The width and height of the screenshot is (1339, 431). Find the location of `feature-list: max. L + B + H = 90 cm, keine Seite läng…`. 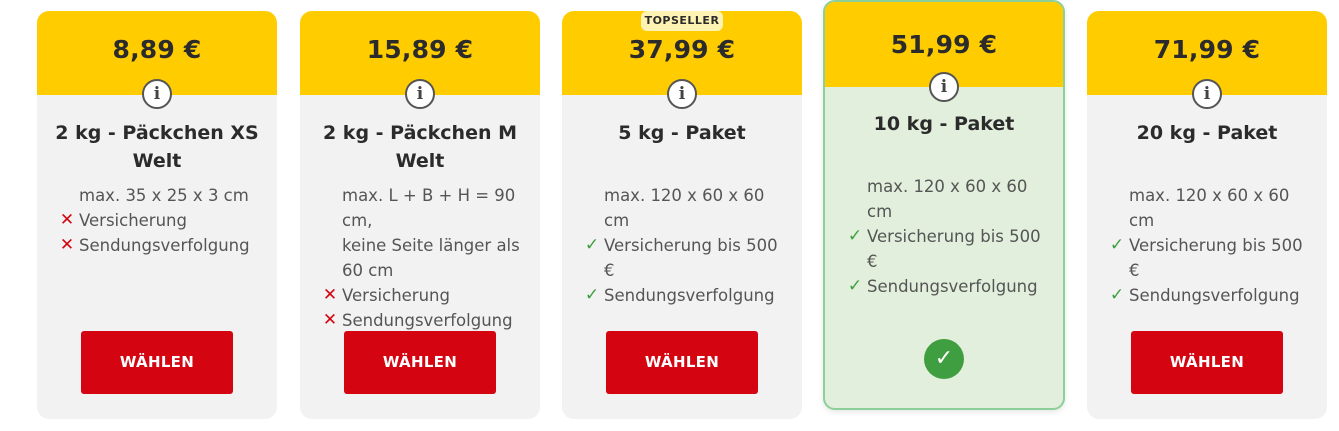

feature-list: max. L + B + H = 90 cm, keine Seite läng… is located at coordinates (425, 258).